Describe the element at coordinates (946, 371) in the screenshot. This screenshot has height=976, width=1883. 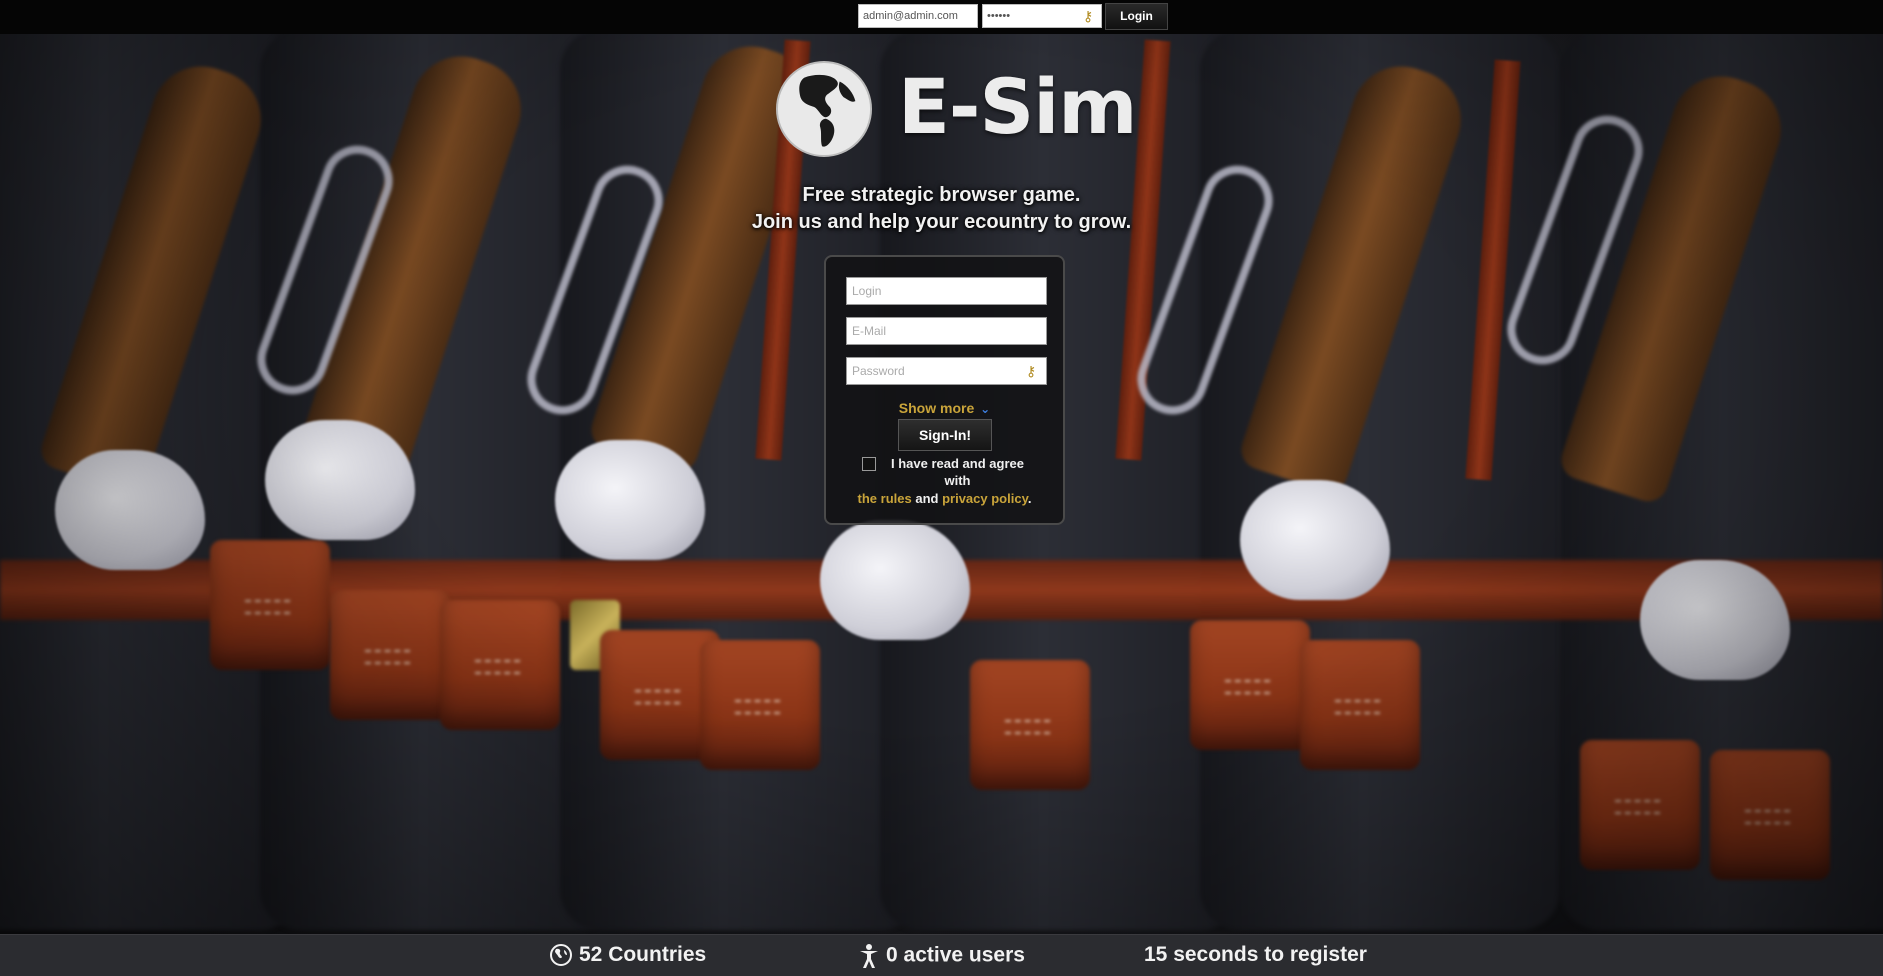
I see `password-field: Password ⚷` at that location.